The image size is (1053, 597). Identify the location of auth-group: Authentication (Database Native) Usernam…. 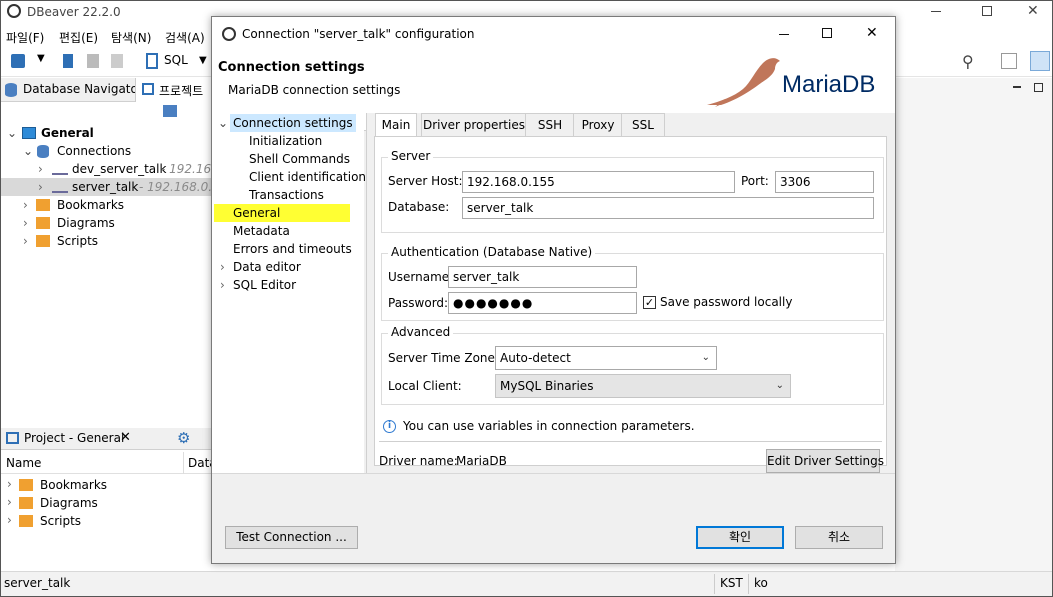
(632, 283).